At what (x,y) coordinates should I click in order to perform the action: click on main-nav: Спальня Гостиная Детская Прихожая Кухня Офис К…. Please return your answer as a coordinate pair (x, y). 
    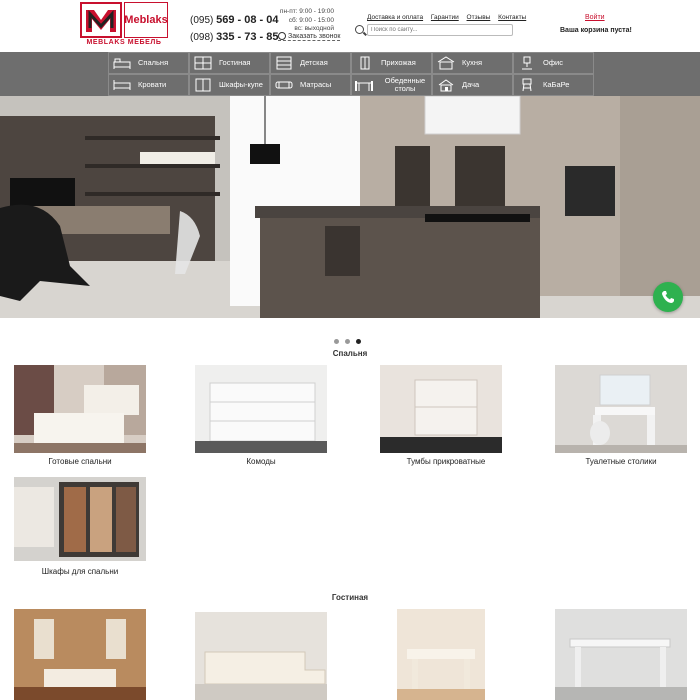
    Looking at the image, I should click on (350, 74).